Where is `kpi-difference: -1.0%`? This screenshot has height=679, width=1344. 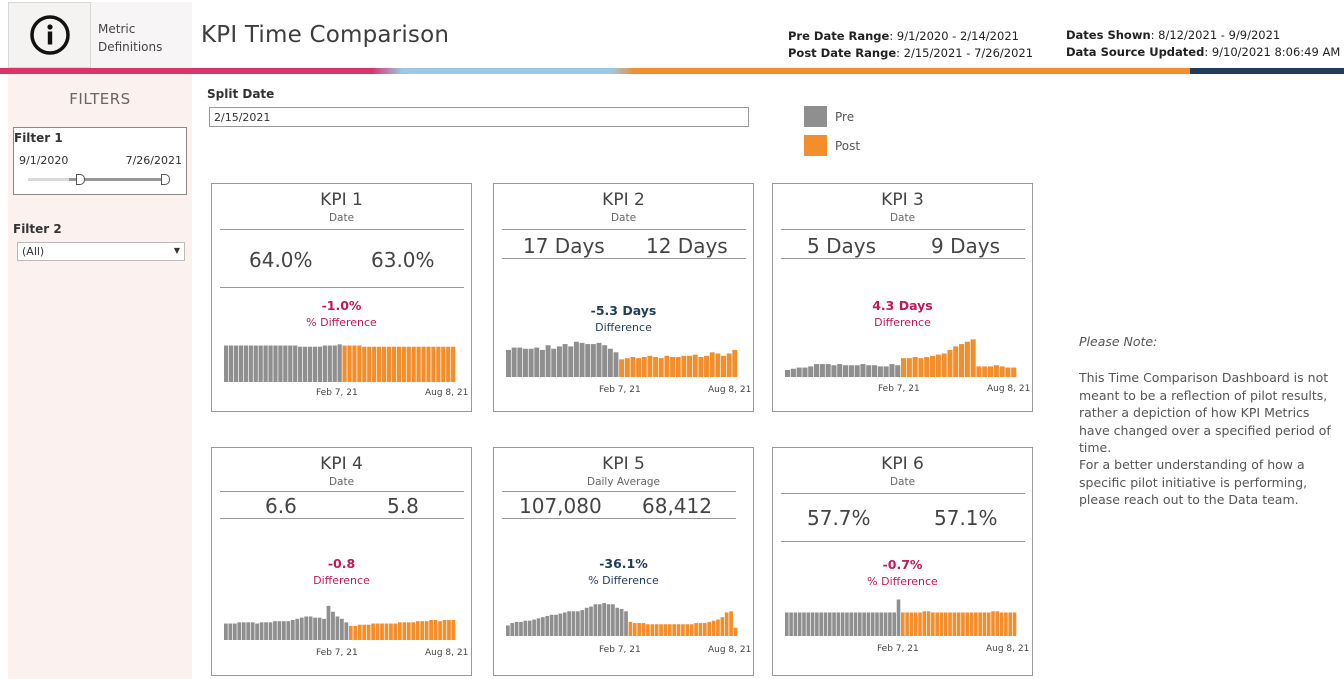
kpi-difference: -1.0% is located at coordinates (341, 305).